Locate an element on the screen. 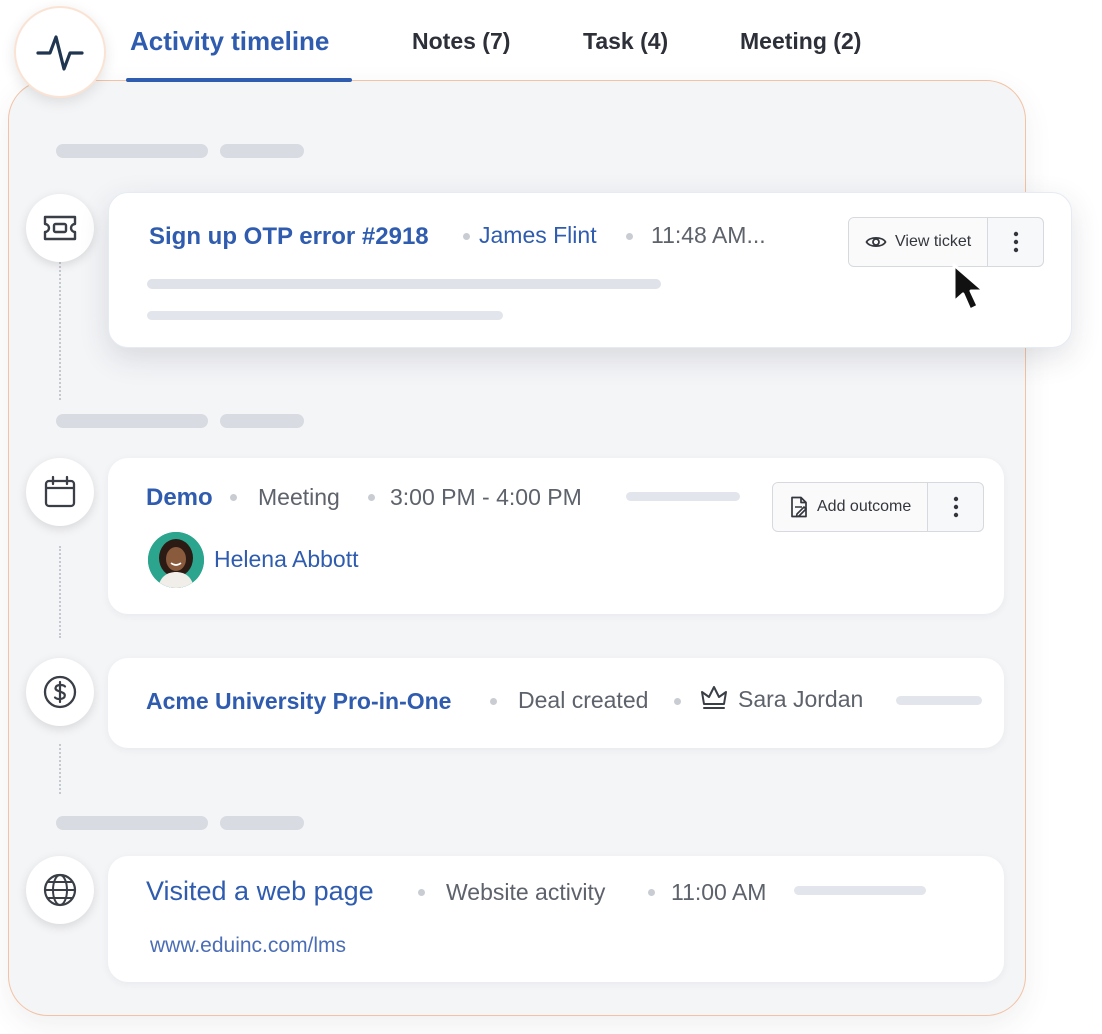  crown-icon is located at coordinates (714, 697).